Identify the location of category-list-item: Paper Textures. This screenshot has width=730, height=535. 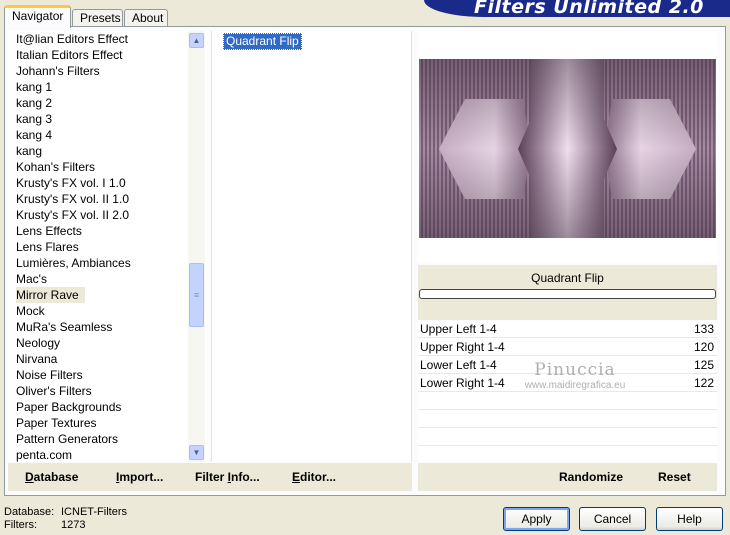
(107, 423).